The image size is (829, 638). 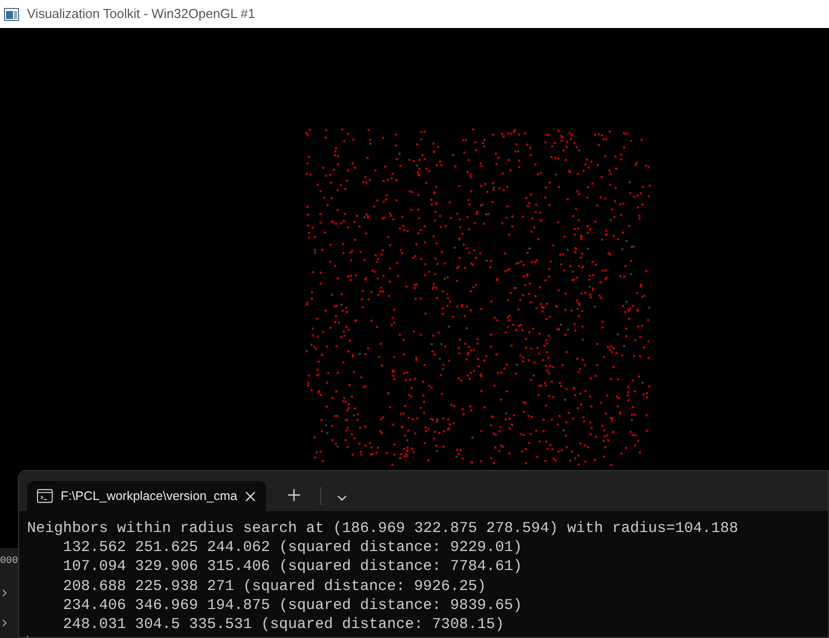 I want to click on terminal-tab: F:\PCL_workplace\version_cma, so click(x=146, y=496).